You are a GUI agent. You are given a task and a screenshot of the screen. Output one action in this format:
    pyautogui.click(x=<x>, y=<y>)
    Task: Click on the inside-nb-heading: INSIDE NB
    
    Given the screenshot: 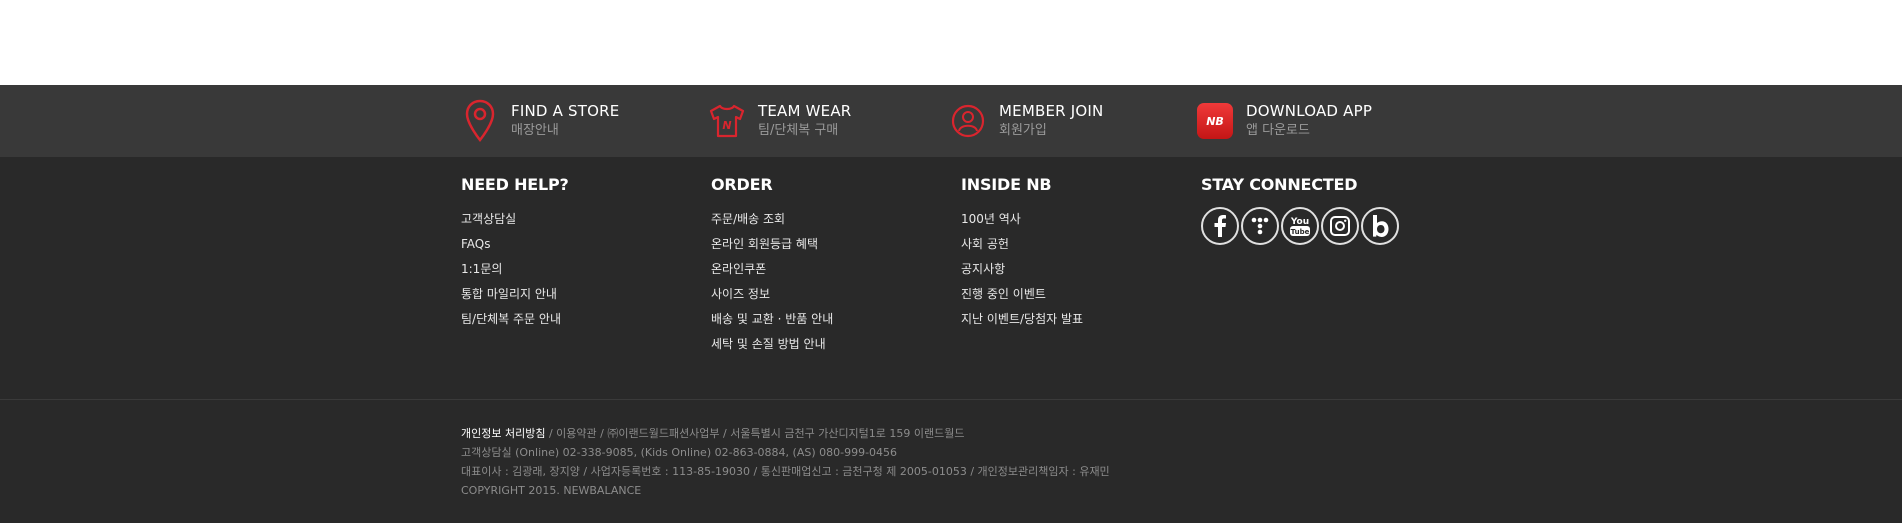 What is the action you would take?
    pyautogui.click(x=1006, y=184)
    